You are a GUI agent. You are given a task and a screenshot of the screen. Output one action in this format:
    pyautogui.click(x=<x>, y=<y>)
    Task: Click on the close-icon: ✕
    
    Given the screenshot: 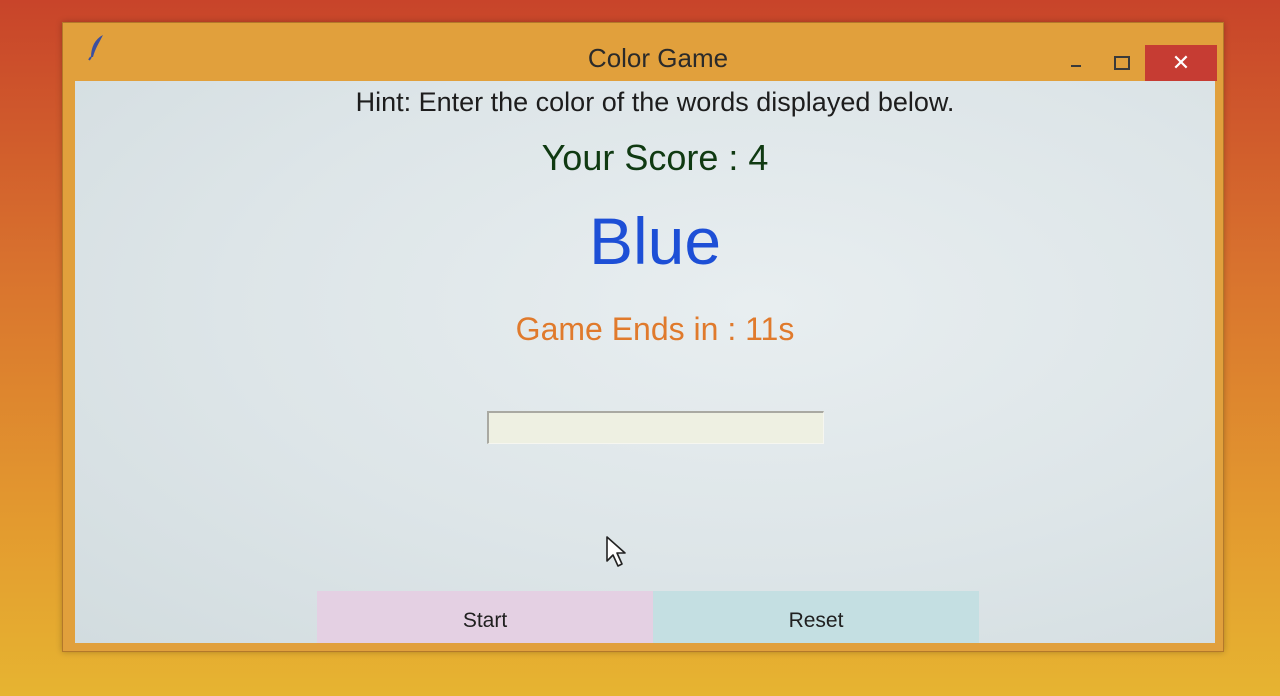 What is the action you would take?
    pyautogui.click(x=1181, y=62)
    